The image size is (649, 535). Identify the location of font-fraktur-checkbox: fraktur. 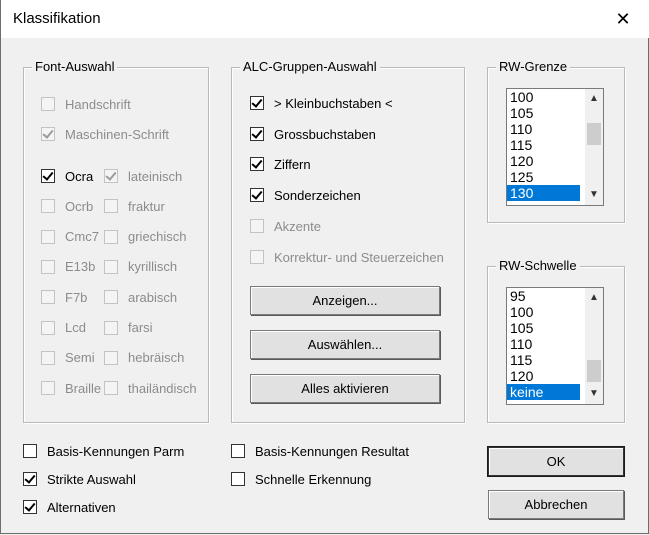
(134, 206).